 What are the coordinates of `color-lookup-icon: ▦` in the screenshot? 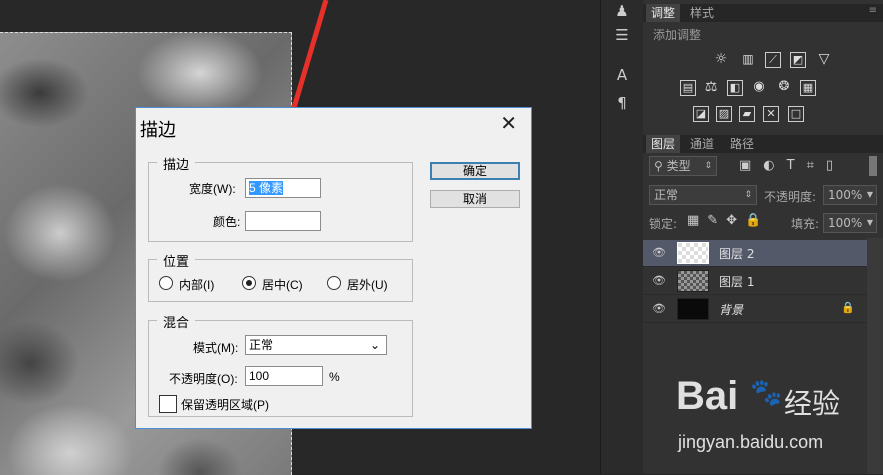 It's located at (808, 88).